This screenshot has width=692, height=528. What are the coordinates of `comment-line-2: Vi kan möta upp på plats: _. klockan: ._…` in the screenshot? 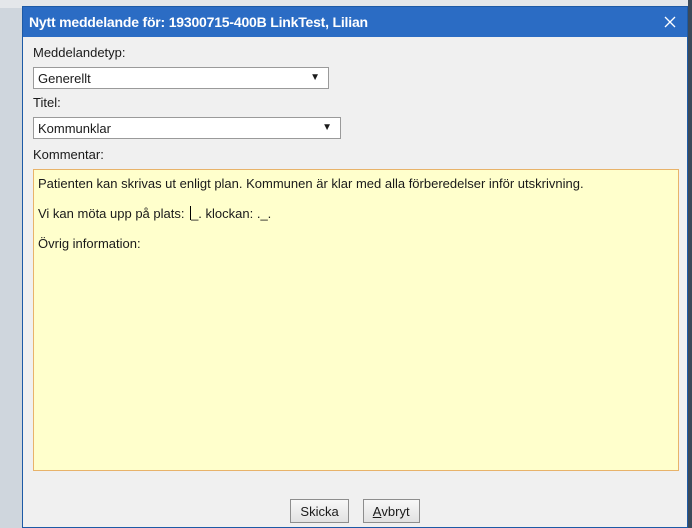 It's located at (356, 214).